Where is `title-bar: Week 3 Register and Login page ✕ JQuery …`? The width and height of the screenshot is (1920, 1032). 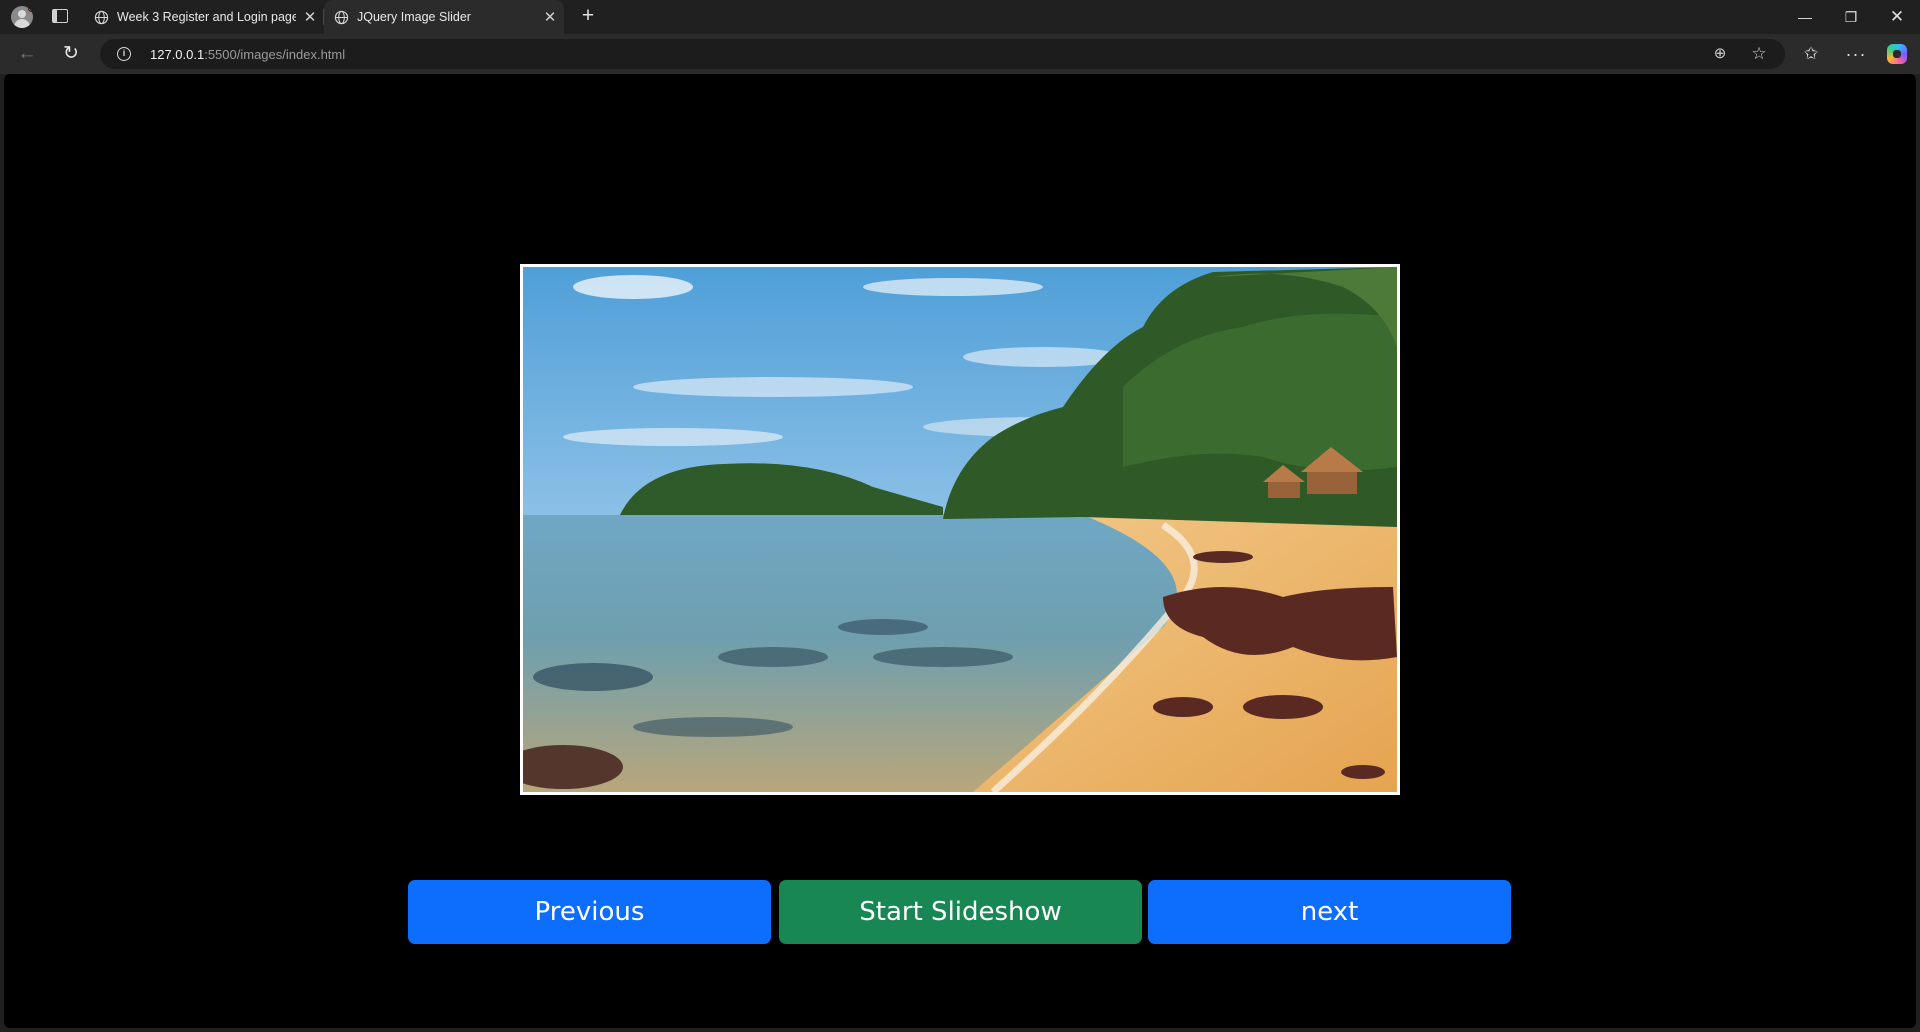
title-bar: Week 3 Register and Login page ✕ JQuery … is located at coordinates (960, 17).